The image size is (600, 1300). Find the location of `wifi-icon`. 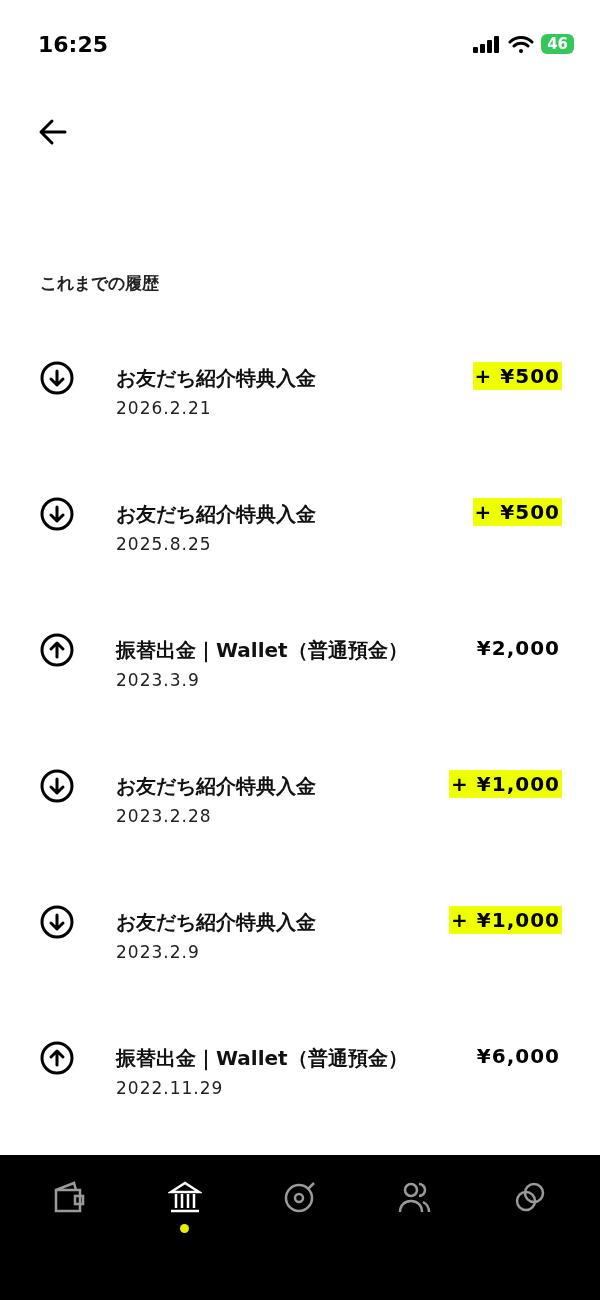

wifi-icon is located at coordinates (521, 44).